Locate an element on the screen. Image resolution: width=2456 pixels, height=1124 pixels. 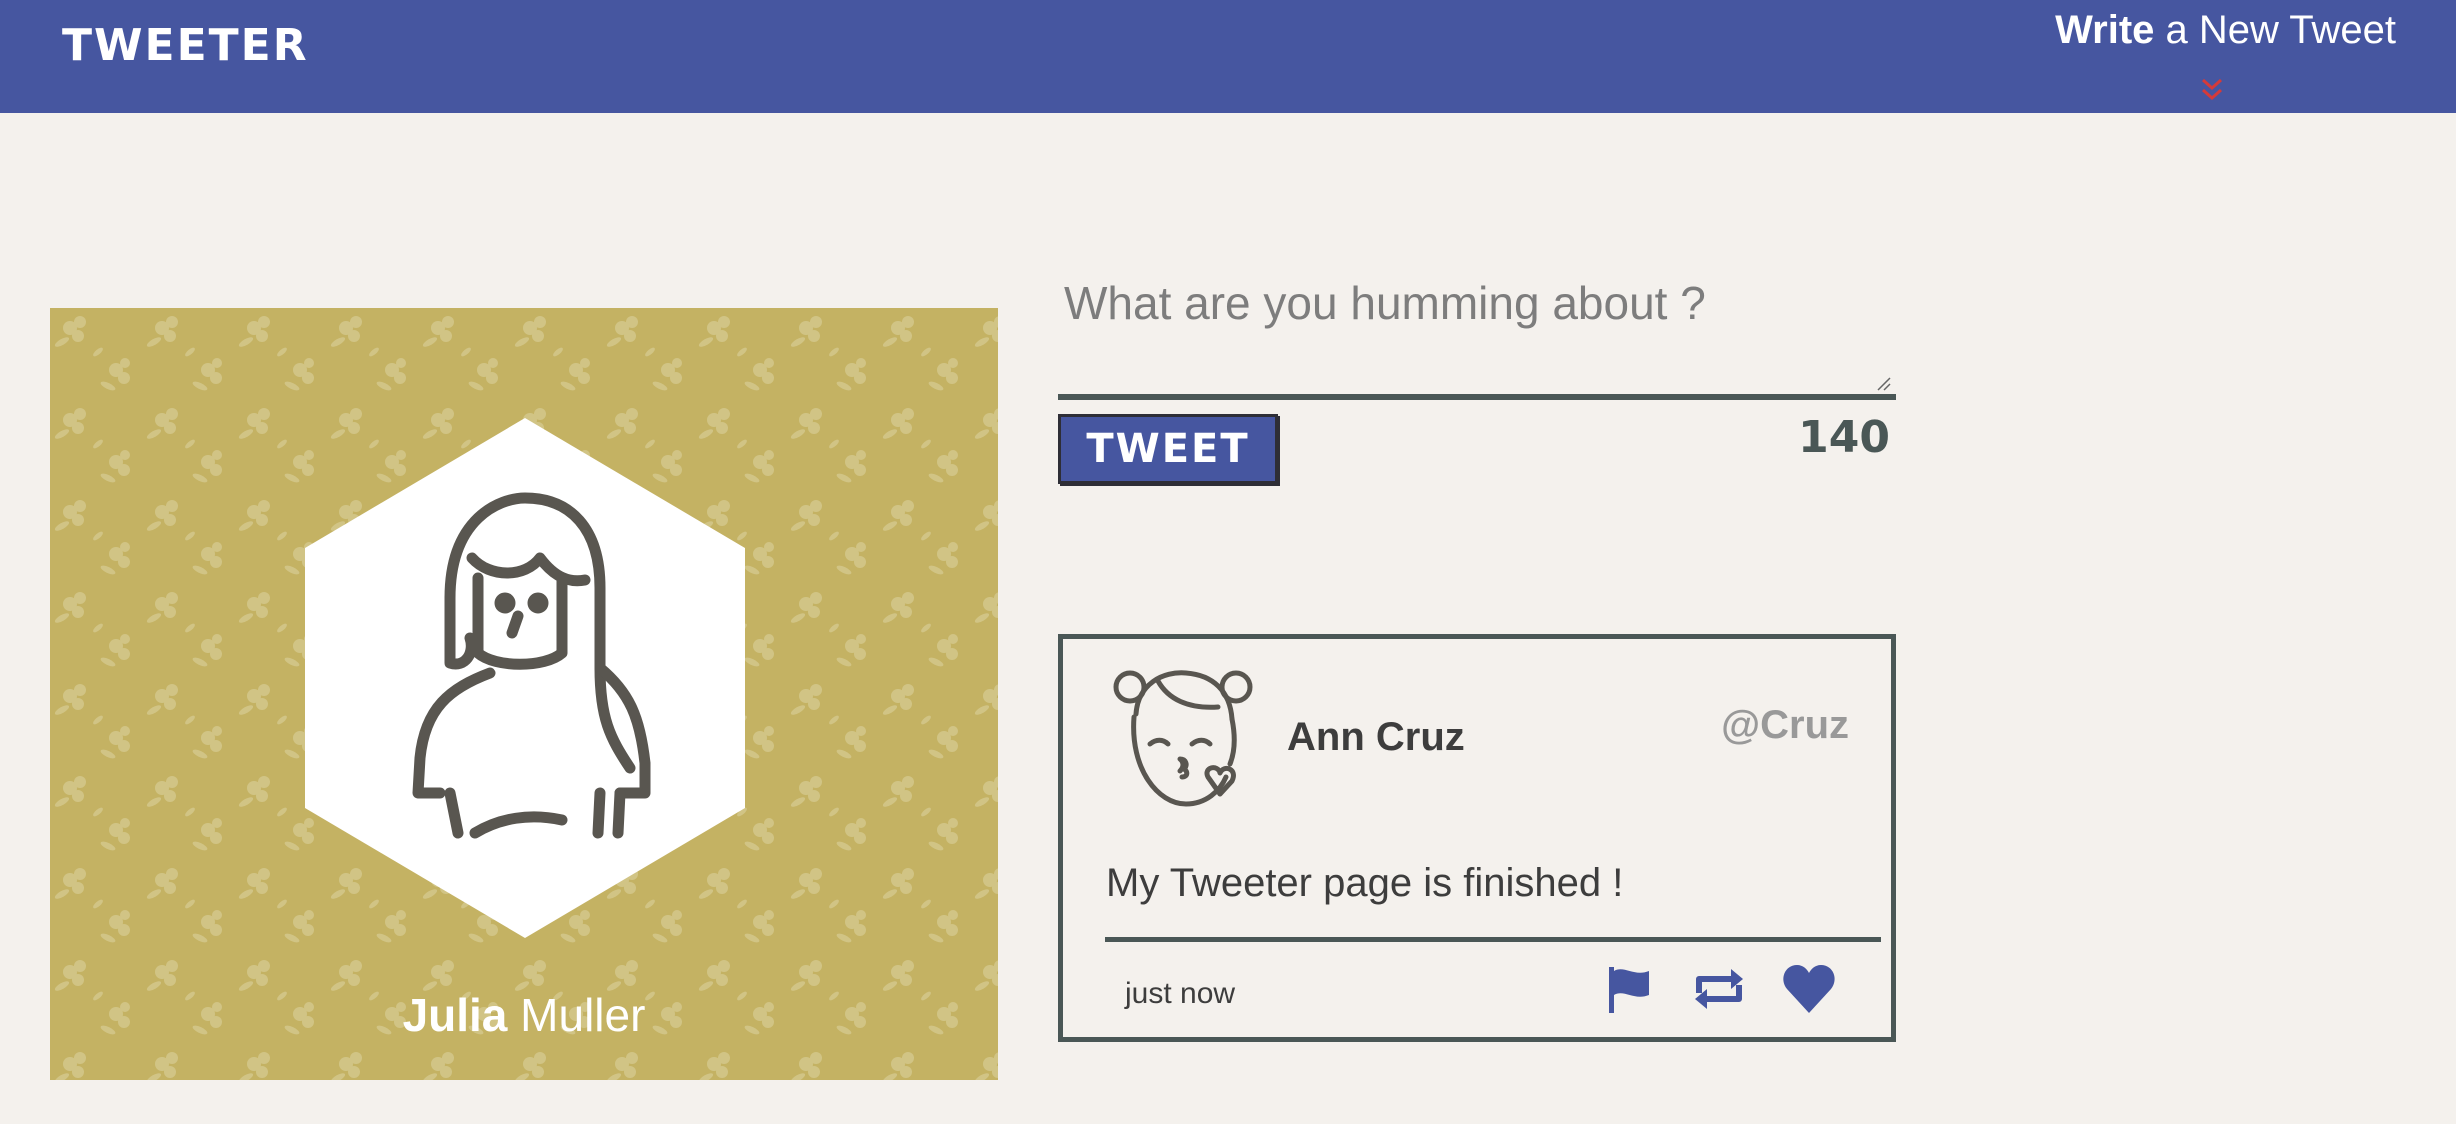
write-new-tweet-toggle: Write a New Tweet is located at coordinates (2186, 56).